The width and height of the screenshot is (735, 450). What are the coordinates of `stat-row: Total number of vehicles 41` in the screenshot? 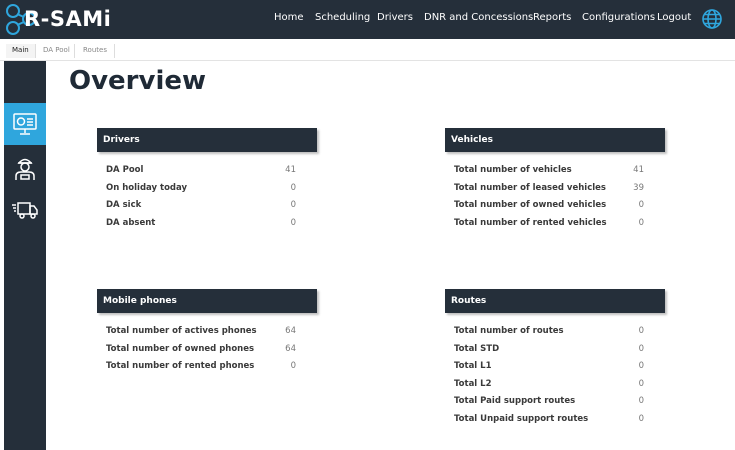 It's located at (555, 171).